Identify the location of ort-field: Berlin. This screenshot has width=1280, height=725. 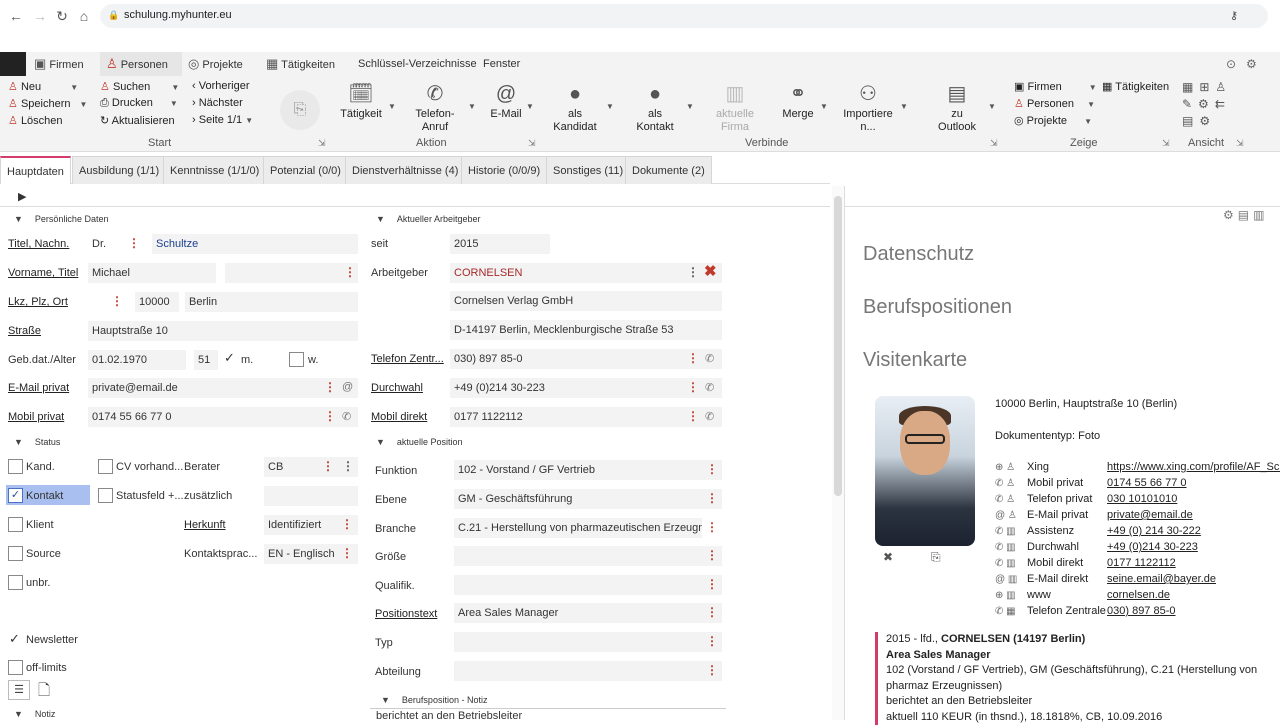
(271, 302).